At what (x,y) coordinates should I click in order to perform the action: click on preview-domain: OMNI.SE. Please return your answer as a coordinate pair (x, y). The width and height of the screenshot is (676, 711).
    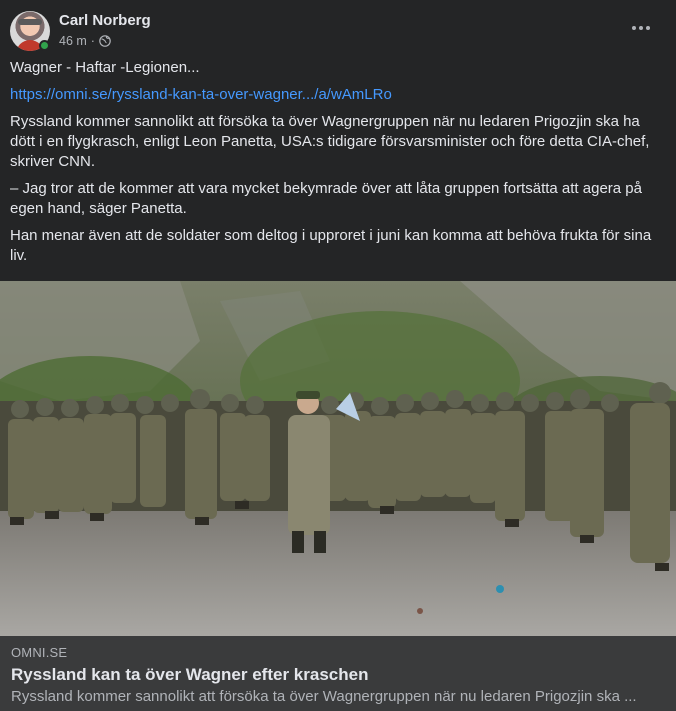
    Looking at the image, I should click on (39, 652).